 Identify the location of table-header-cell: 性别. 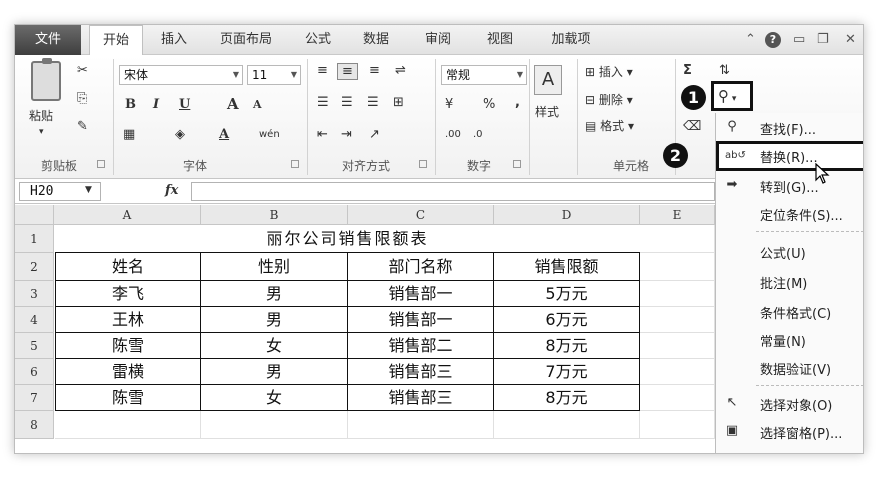
(274, 267).